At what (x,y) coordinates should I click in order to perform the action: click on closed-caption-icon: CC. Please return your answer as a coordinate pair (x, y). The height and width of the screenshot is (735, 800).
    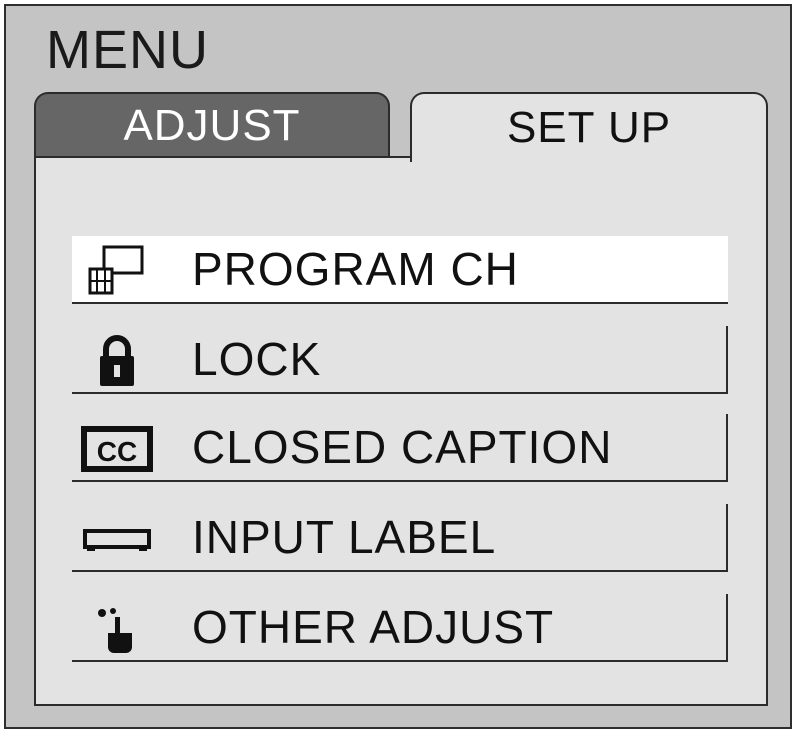
    Looking at the image, I should click on (117, 447).